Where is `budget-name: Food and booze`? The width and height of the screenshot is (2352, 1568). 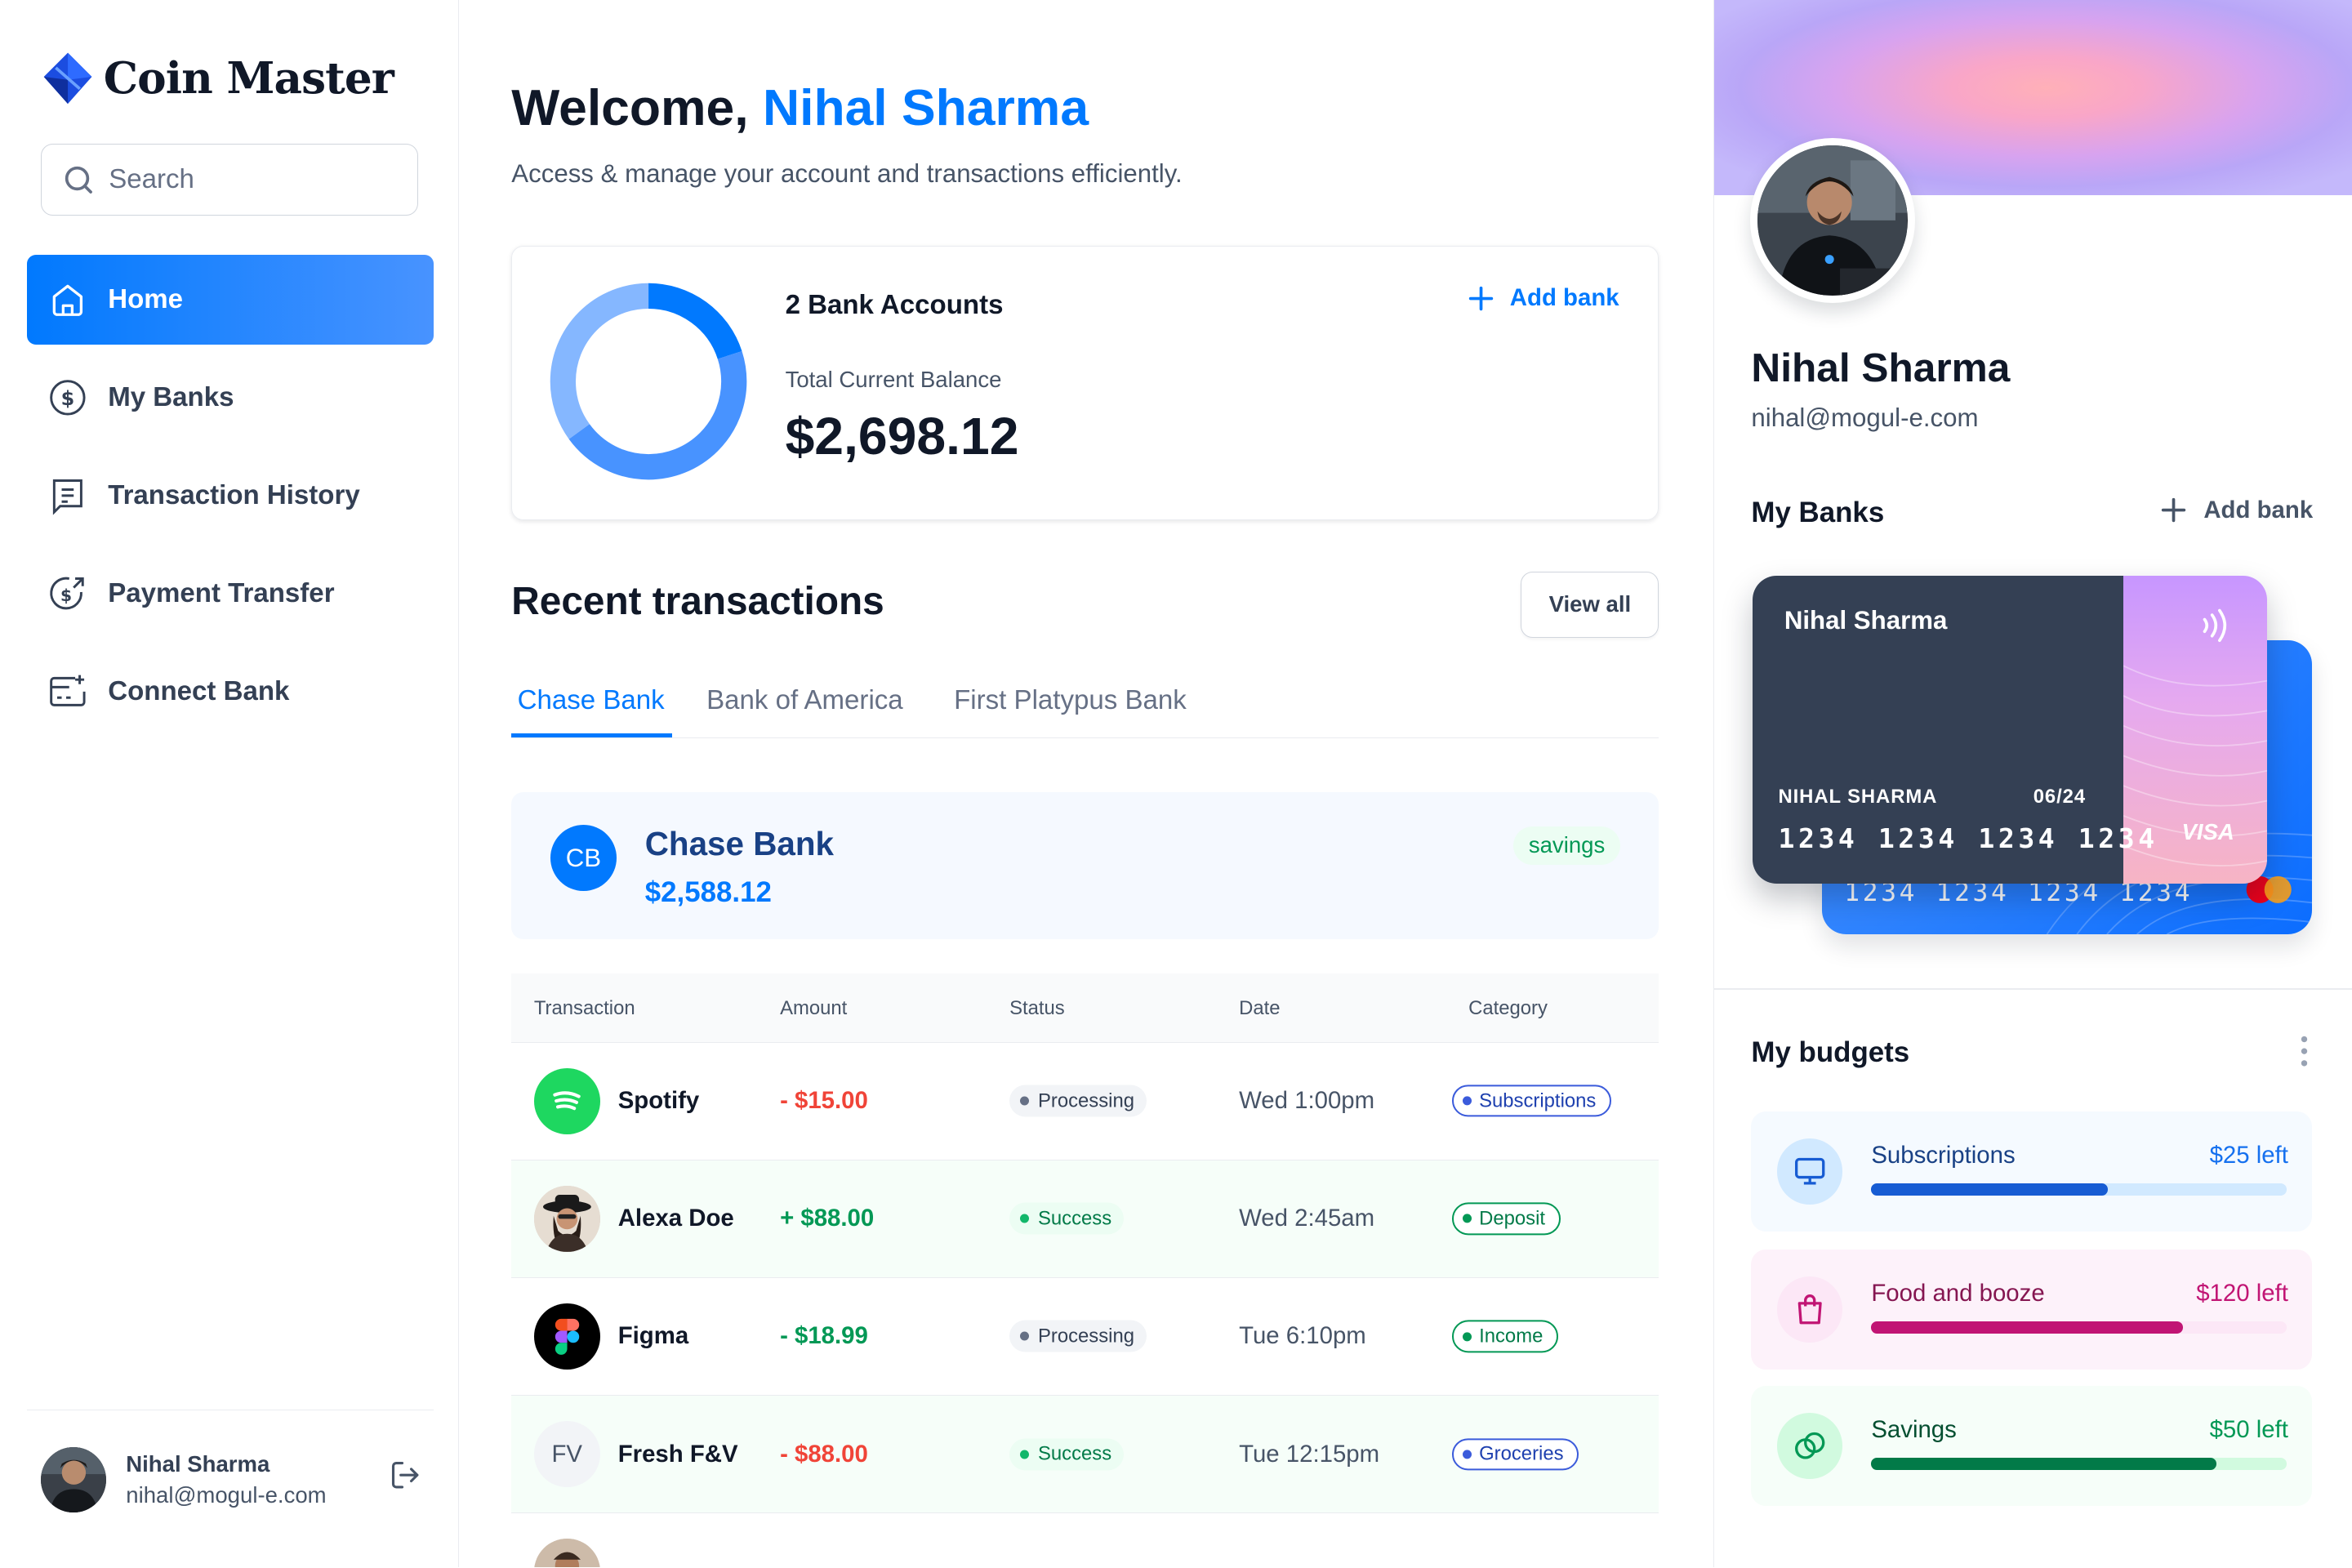 budget-name: Food and booze is located at coordinates (1958, 1293).